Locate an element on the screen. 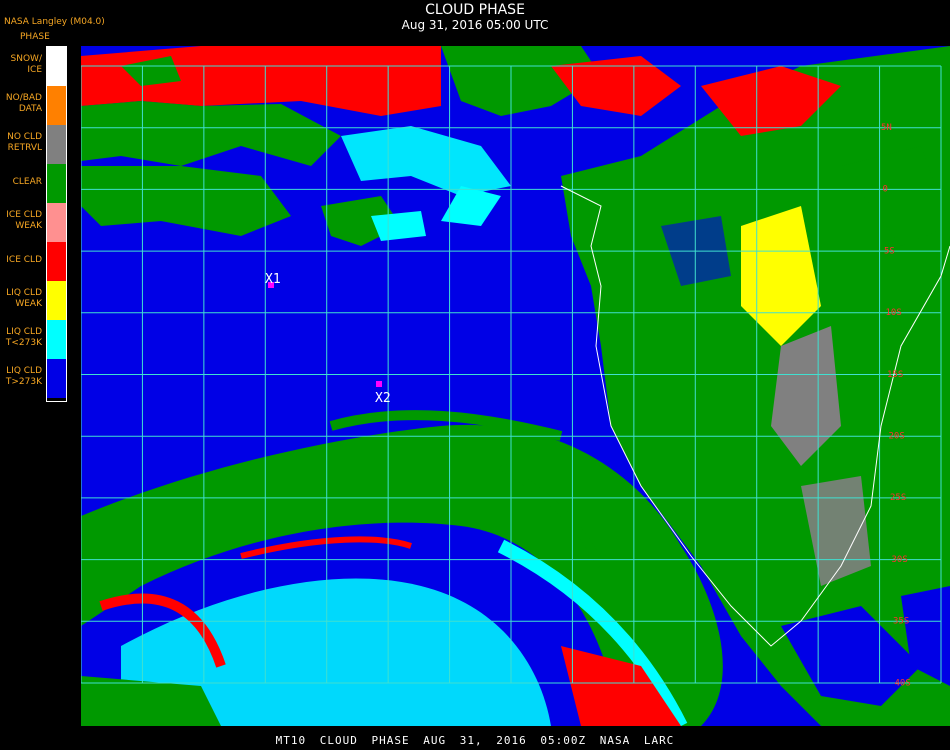 Image resolution: width=950 pixels, height=750 pixels. org-label: NASA Langley (M04.0) is located at coordinates (54, 22).